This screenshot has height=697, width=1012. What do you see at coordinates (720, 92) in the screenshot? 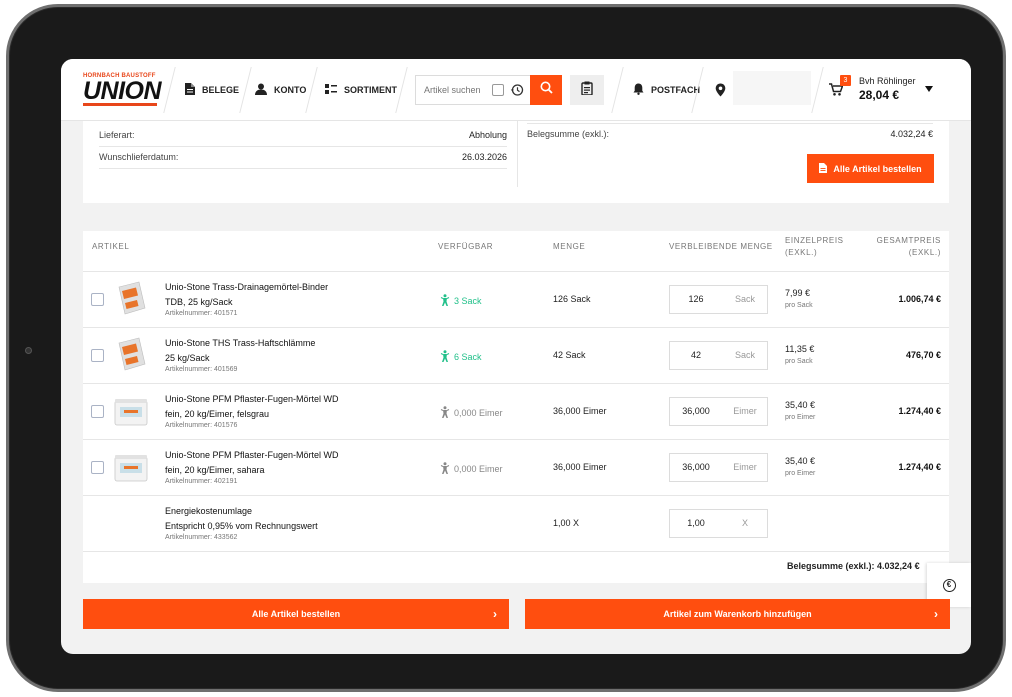
I see `location-pin-icon` at bounding box center [720, 92].